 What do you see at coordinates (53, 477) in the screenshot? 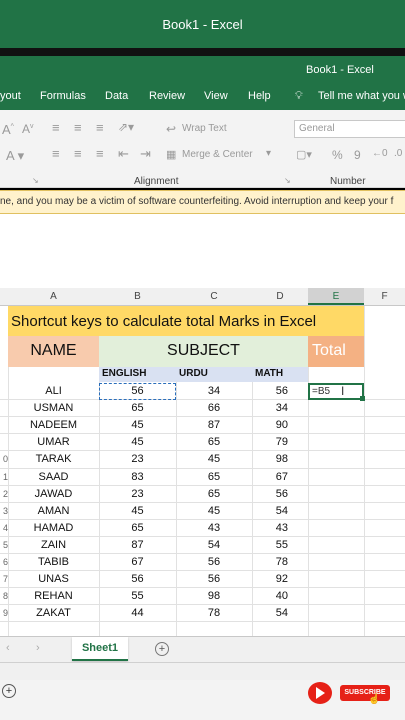
I see `name-cell: SAAD` at bounding box center [53, 477].